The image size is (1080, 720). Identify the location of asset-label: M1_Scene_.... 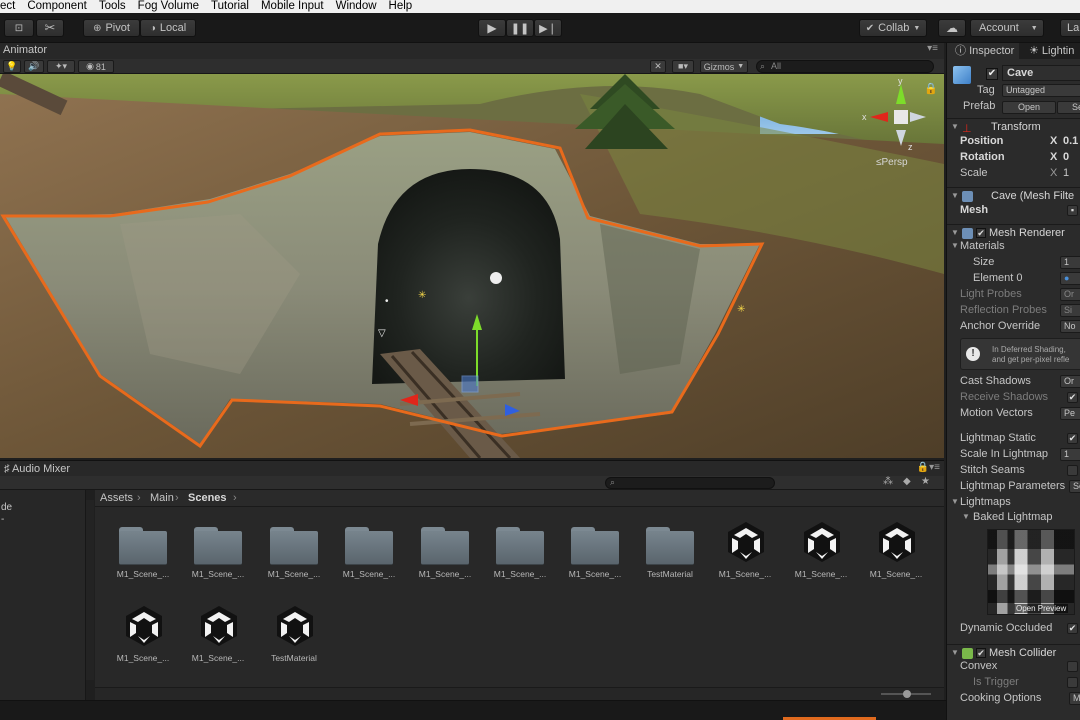
(745, 574).